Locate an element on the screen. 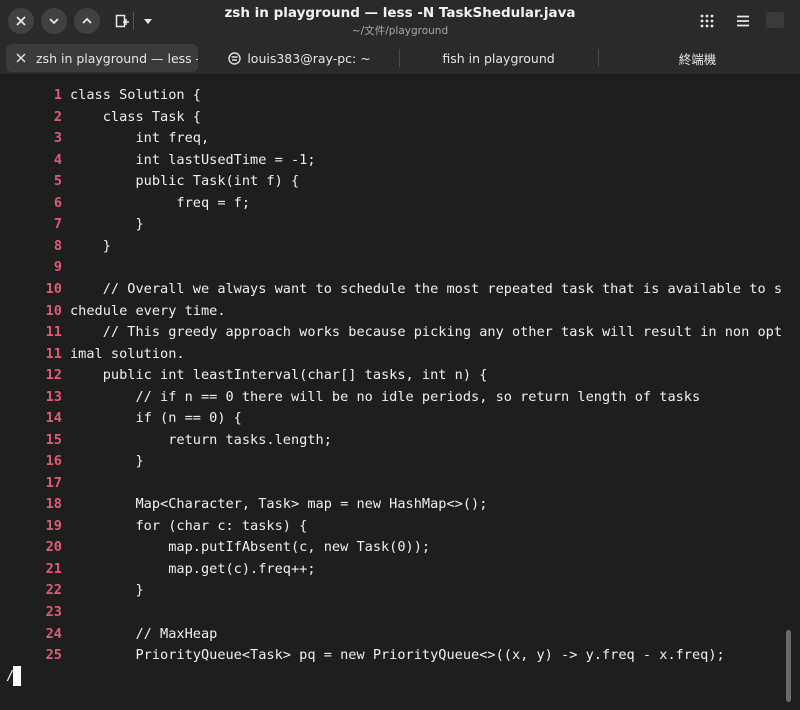 Image resolution: width=800 pixels, height=710 pixels. new-tab-button is located at coordinates (122, 21).